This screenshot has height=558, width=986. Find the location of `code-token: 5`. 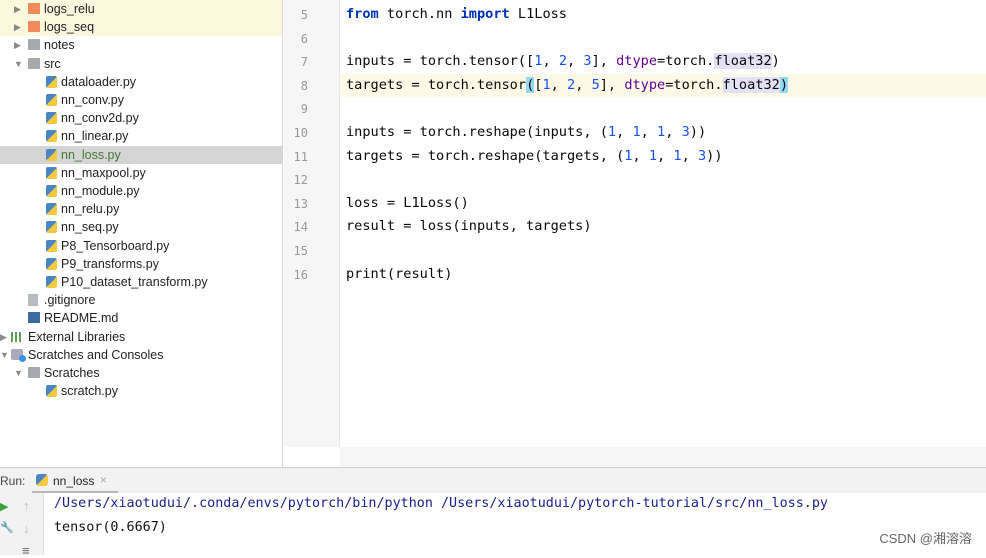

code-token: 5 is located at coordinates (595, 84).